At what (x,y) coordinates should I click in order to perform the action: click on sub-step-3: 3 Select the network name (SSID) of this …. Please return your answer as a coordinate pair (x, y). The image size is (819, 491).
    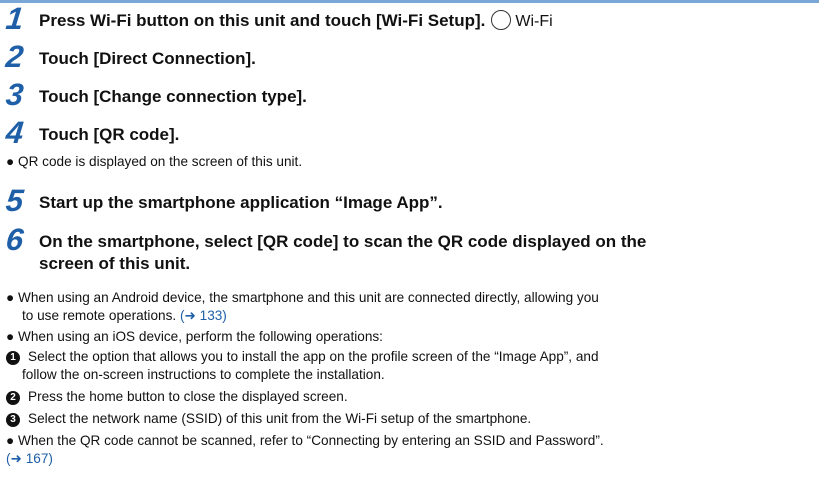
    Looking at the image, I should click on (268, 419).